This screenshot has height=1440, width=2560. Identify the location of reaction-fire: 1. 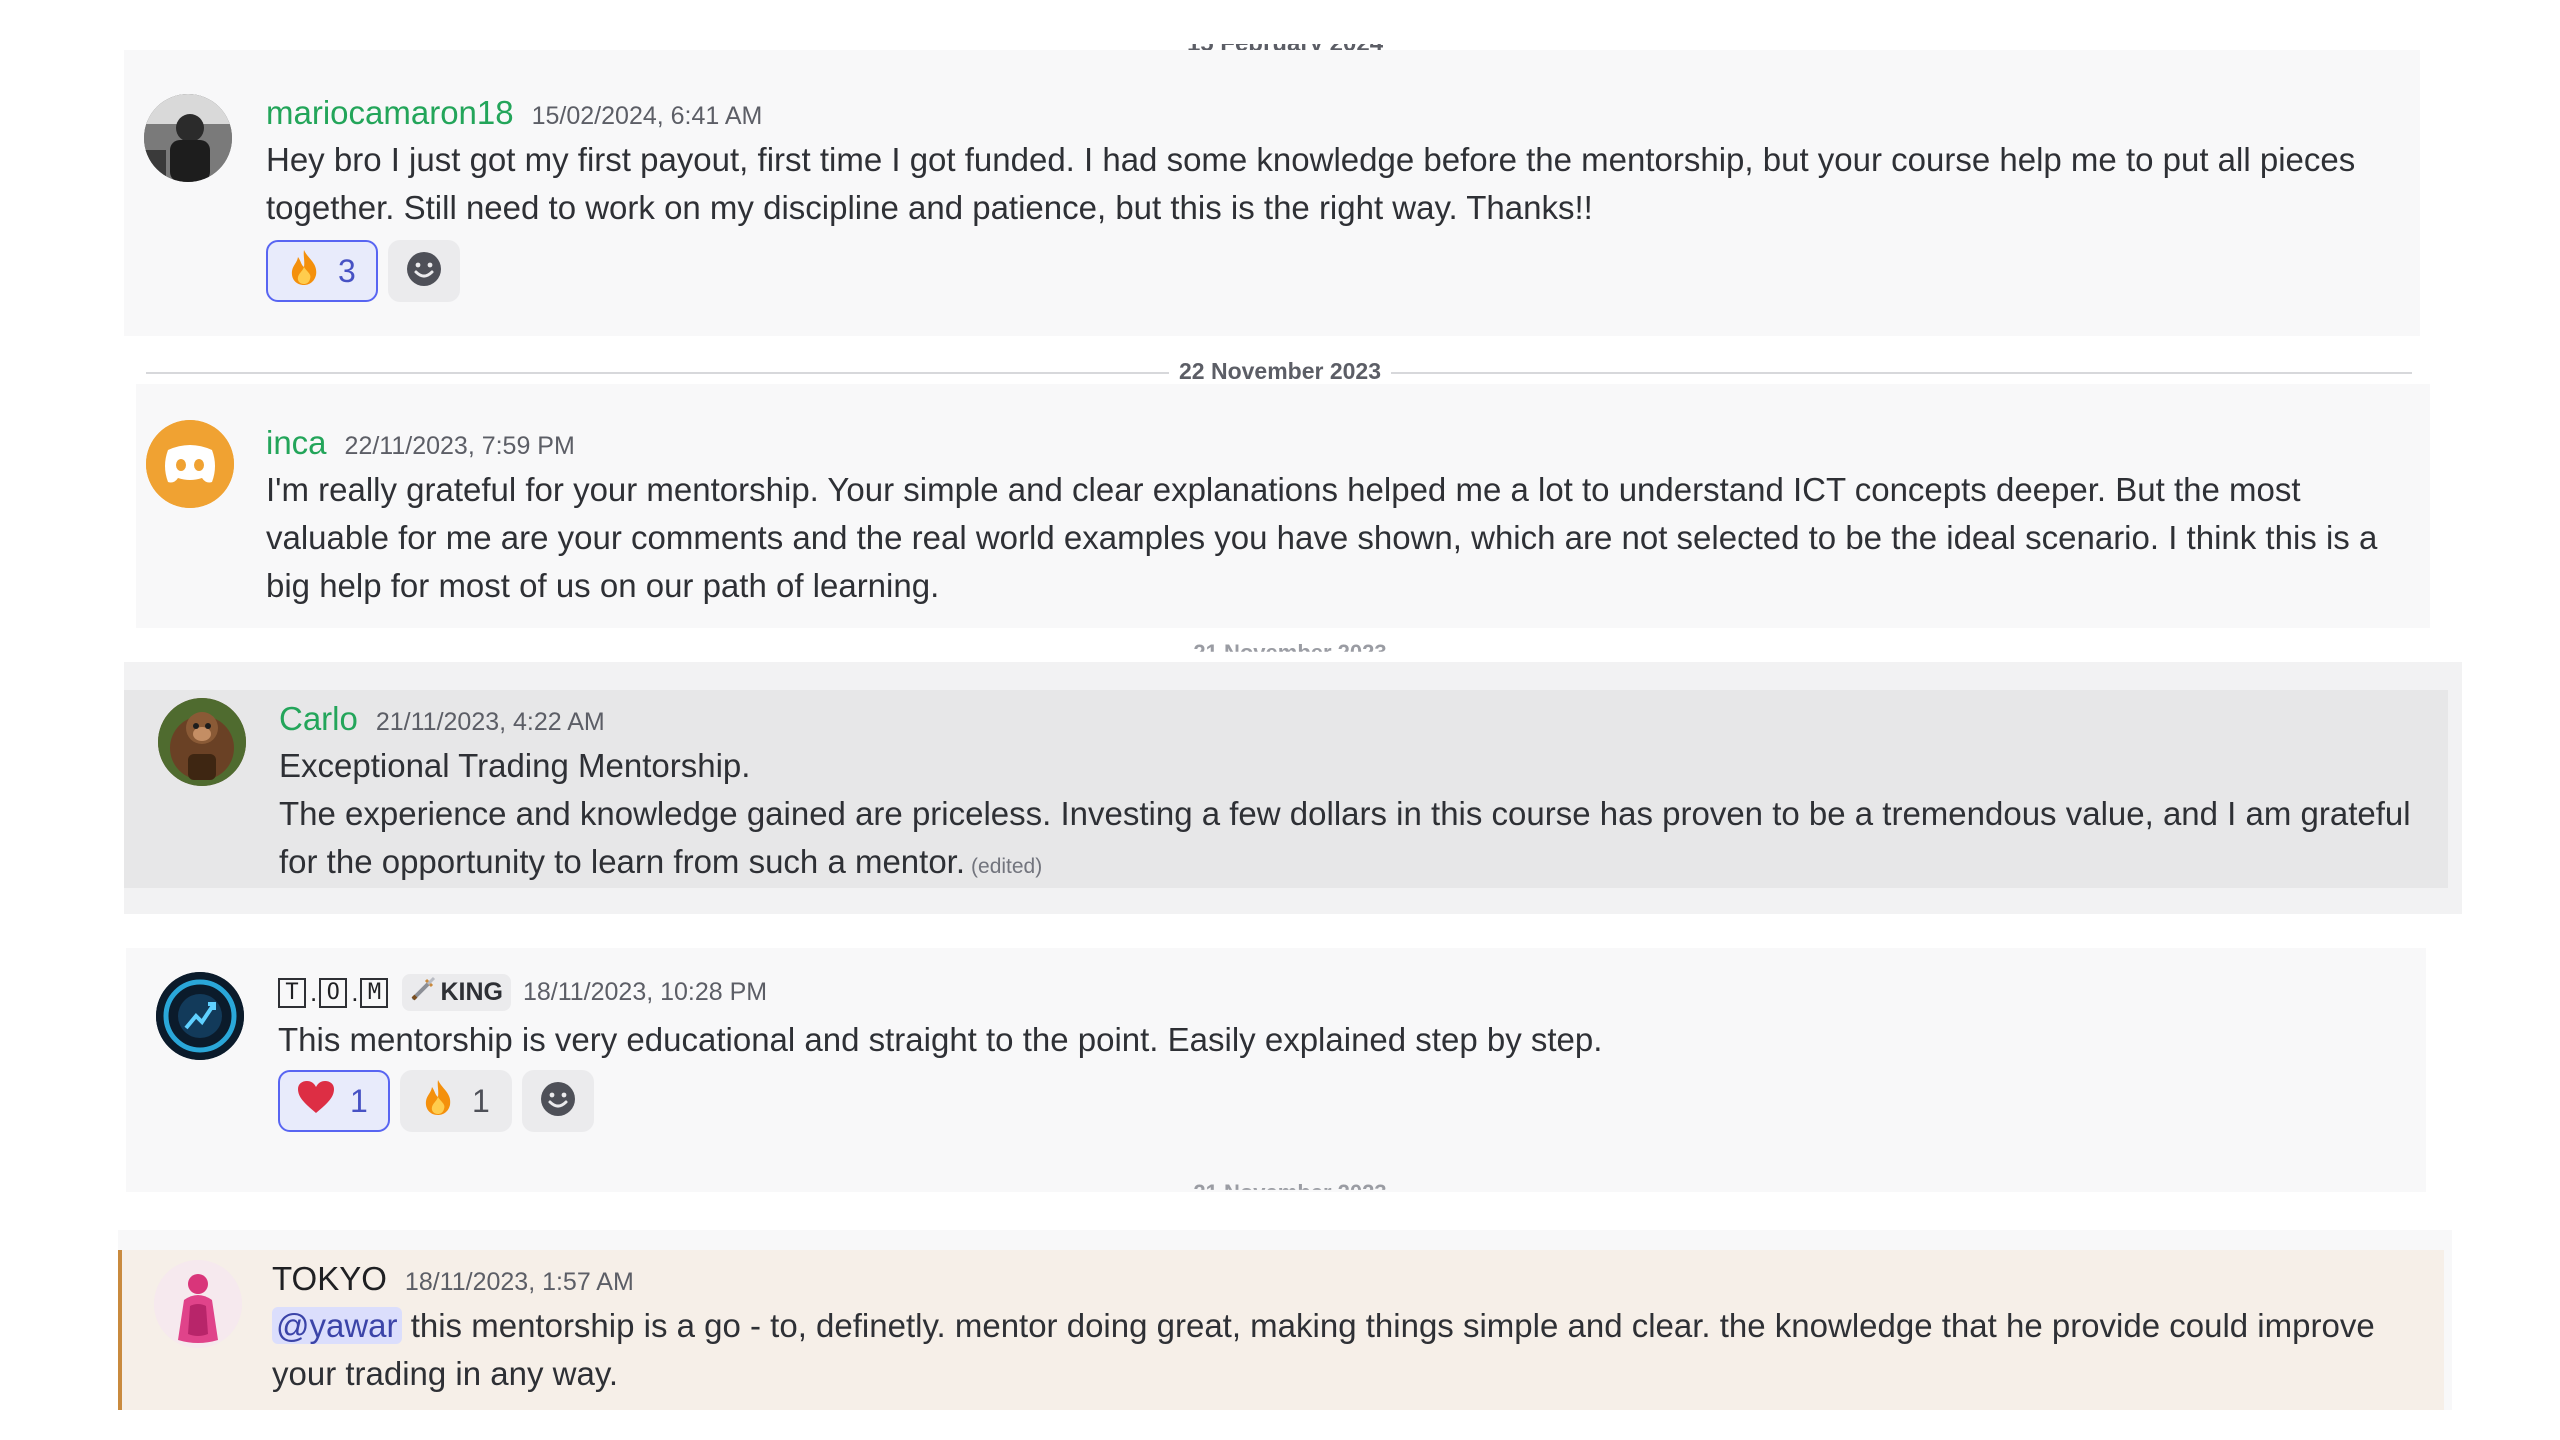
(456, 1101).